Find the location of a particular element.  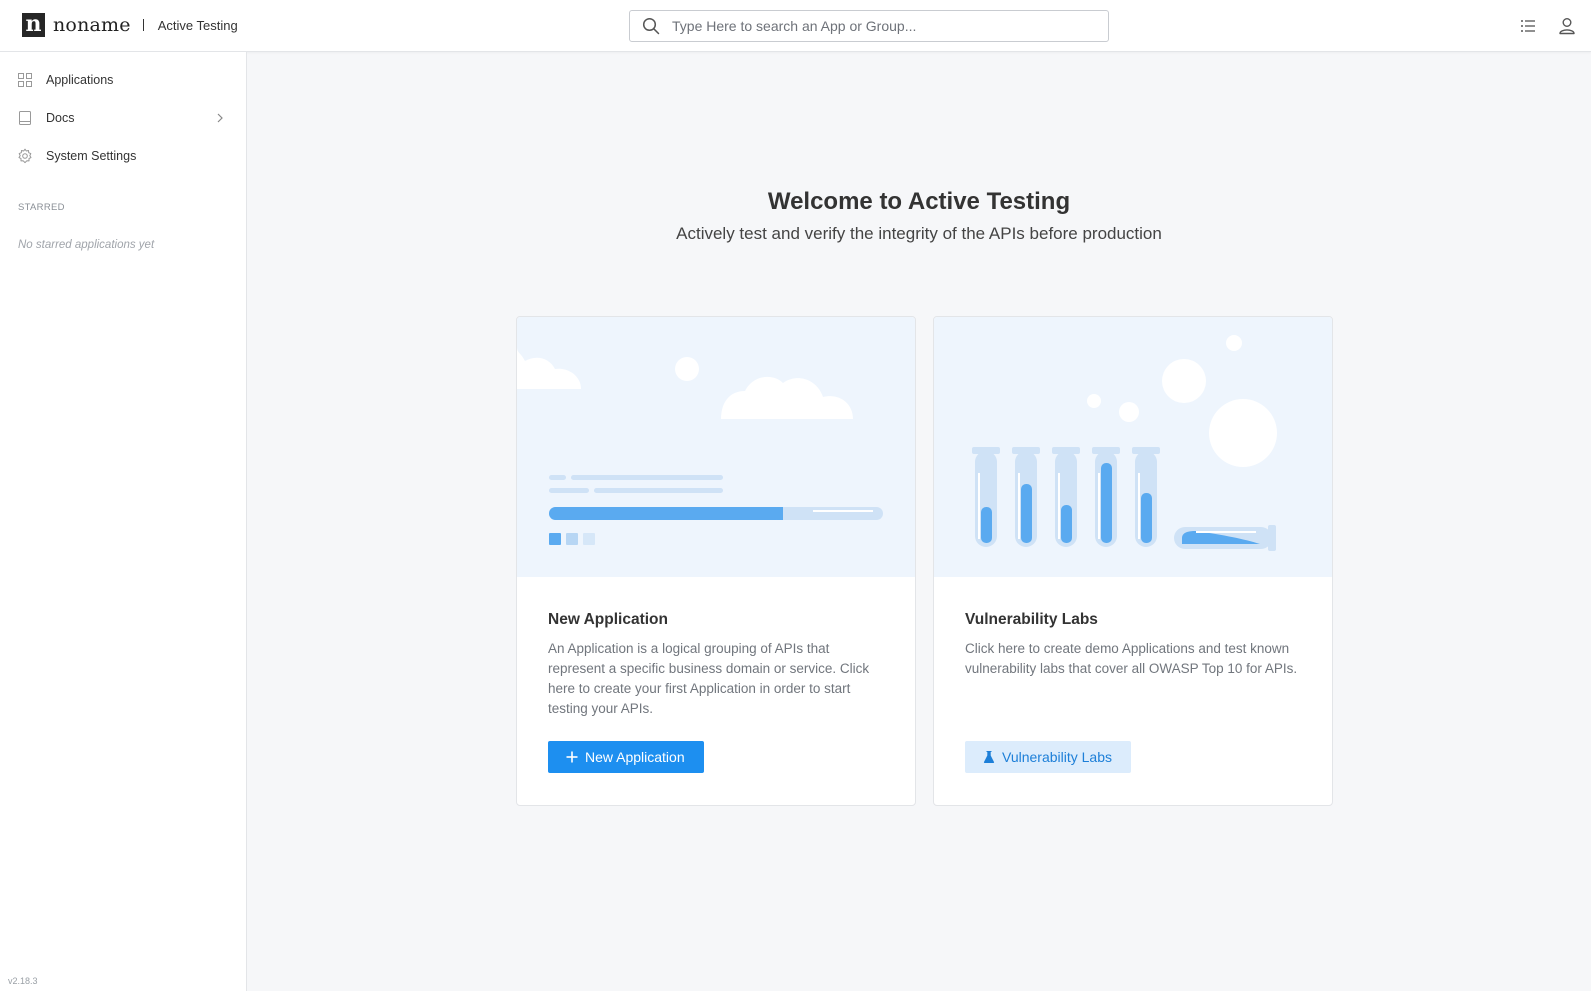

product-name: Active Testing is located at coordinates (197, 25).